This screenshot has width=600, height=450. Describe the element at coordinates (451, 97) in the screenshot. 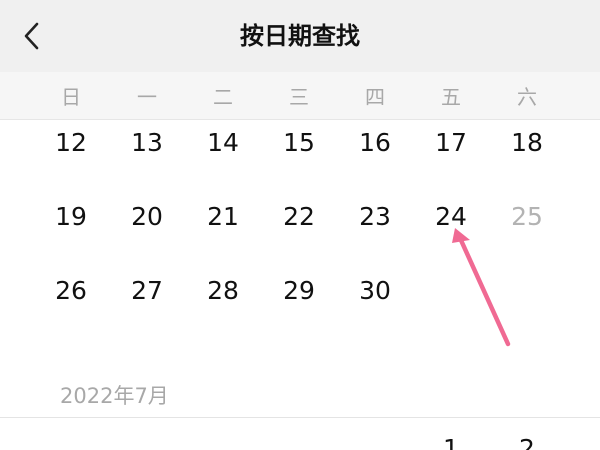

I see `weekday-friday: 五` at that location.